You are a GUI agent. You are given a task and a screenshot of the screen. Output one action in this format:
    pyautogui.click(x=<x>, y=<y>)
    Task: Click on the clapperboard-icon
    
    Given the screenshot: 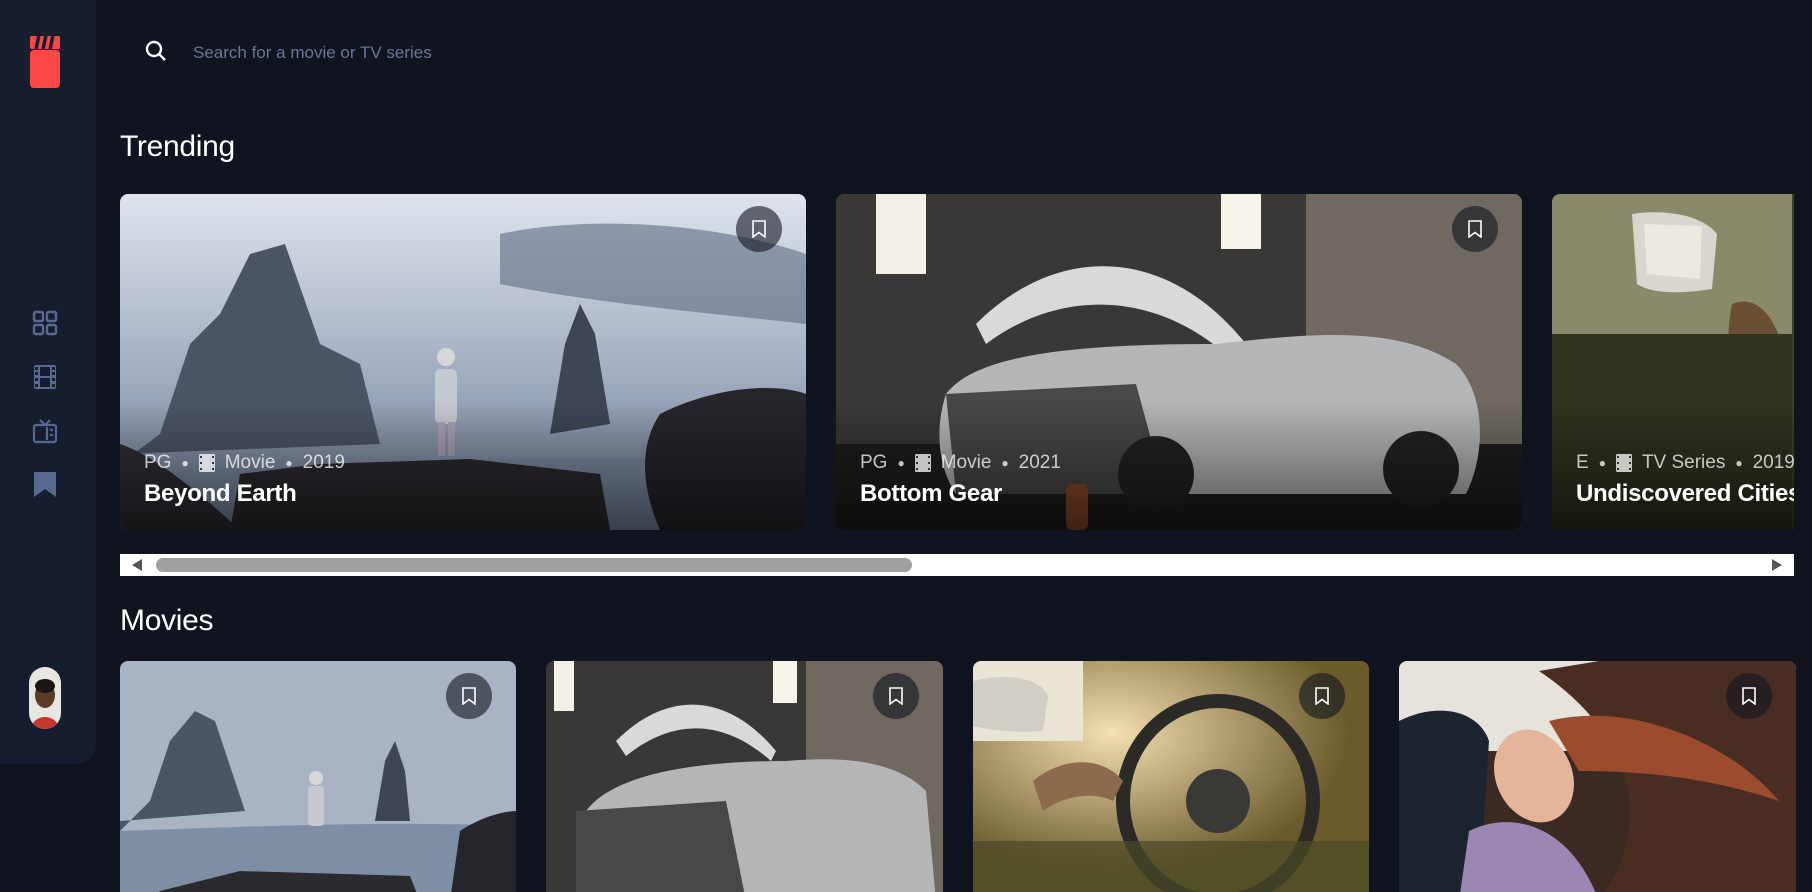 What is the action you would take?
    pyautogui.click(x=45, y=60)
    